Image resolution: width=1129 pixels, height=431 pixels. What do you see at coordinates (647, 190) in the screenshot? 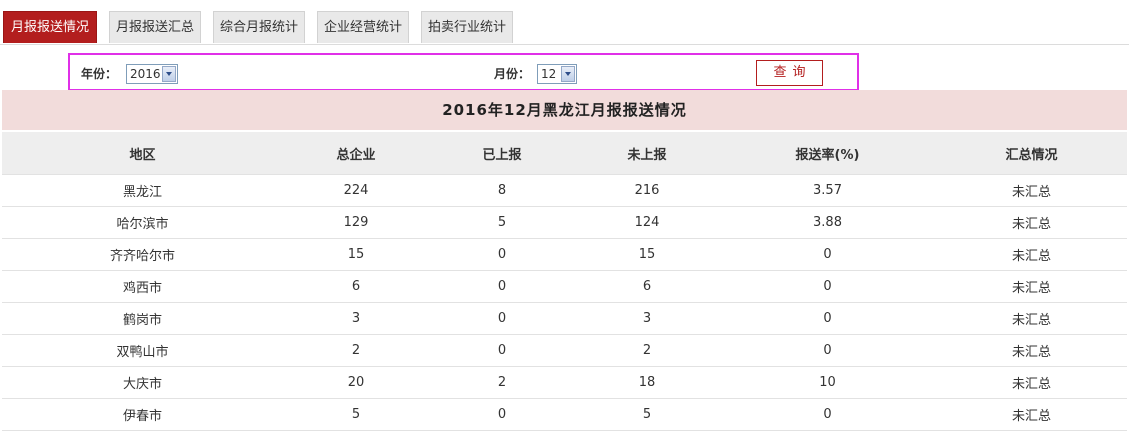
I see `cell-not-reported: 216` at bounding box center [647, 190].